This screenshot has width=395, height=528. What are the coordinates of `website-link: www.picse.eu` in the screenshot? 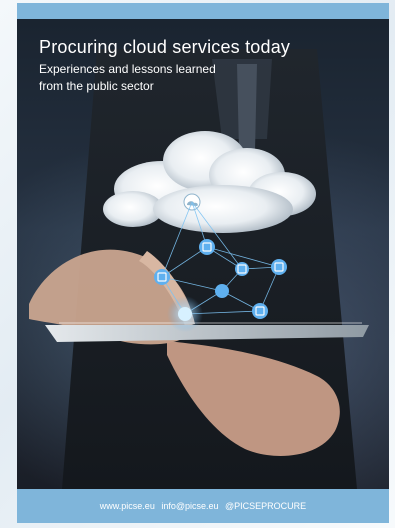 It's located at (127, 506).